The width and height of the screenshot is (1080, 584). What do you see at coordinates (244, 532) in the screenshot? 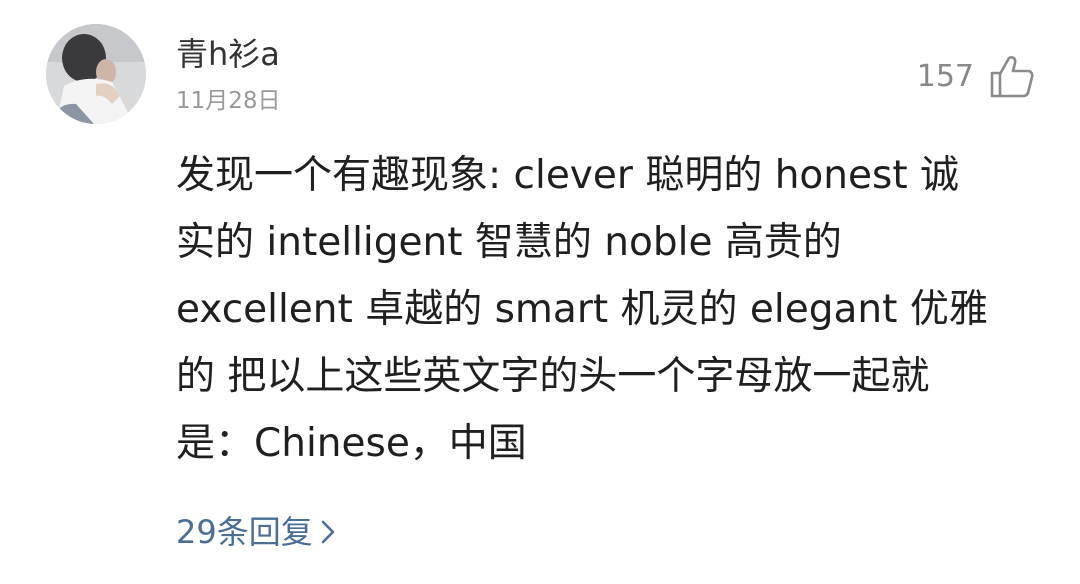
I see `replies-label: 29条回复` at bounding box center [244, 532].